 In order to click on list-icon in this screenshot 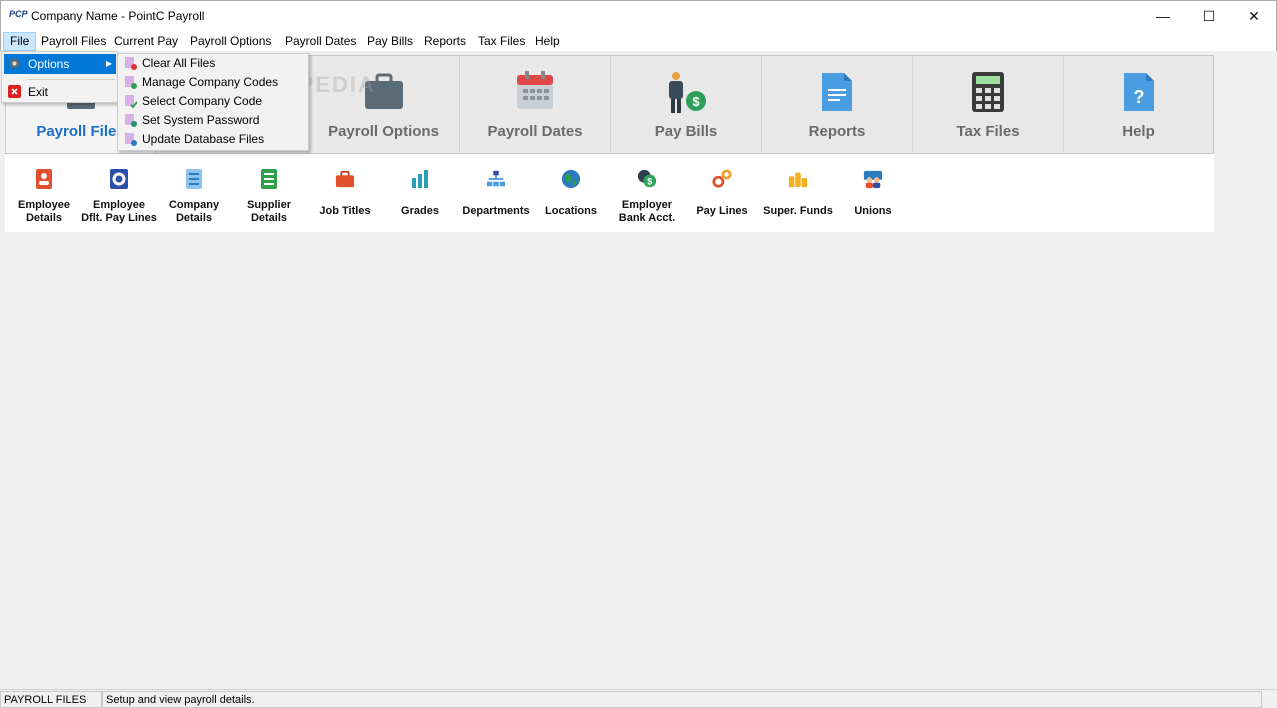, I will do `click(194, 179)`.